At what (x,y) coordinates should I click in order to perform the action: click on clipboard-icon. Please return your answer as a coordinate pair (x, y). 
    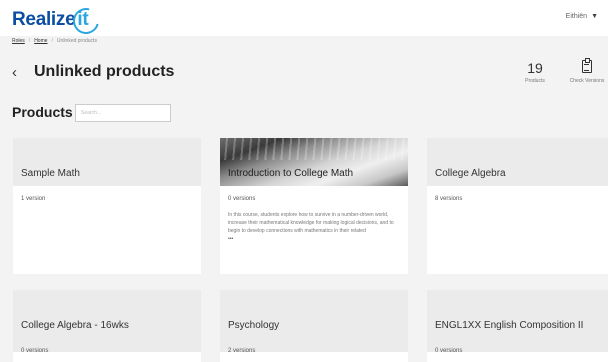
    Looking at the image, I should click on (587, 65).